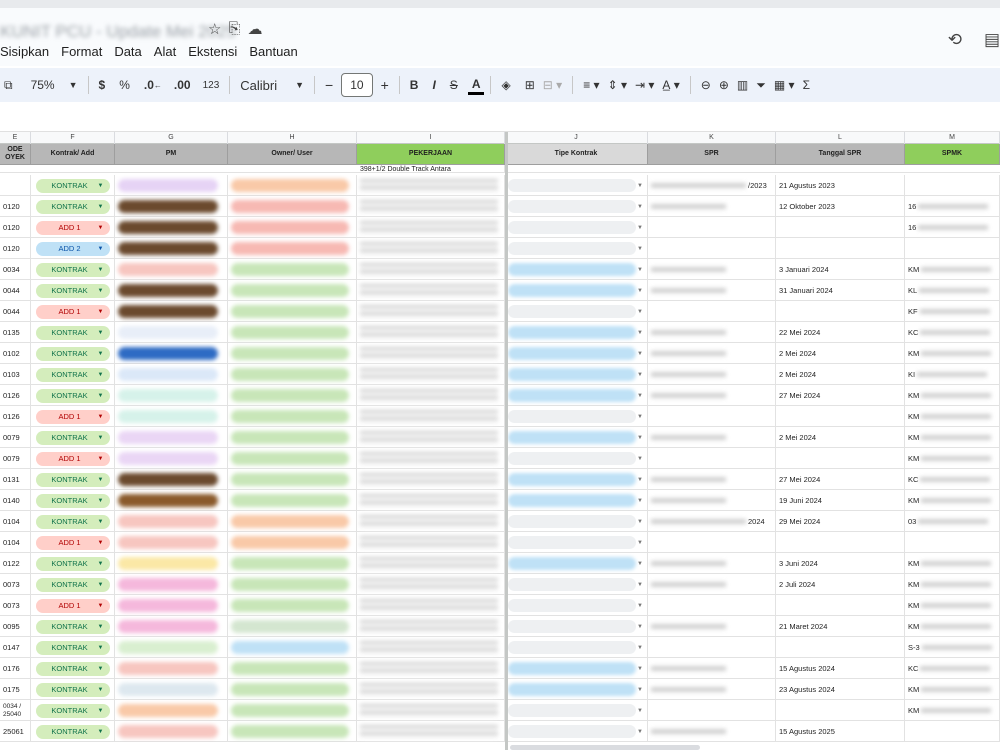  What do you see at coordinates (952, 479) in the screenshot?
I see `spmk-cell: KC` at bounding box center [952, 479].